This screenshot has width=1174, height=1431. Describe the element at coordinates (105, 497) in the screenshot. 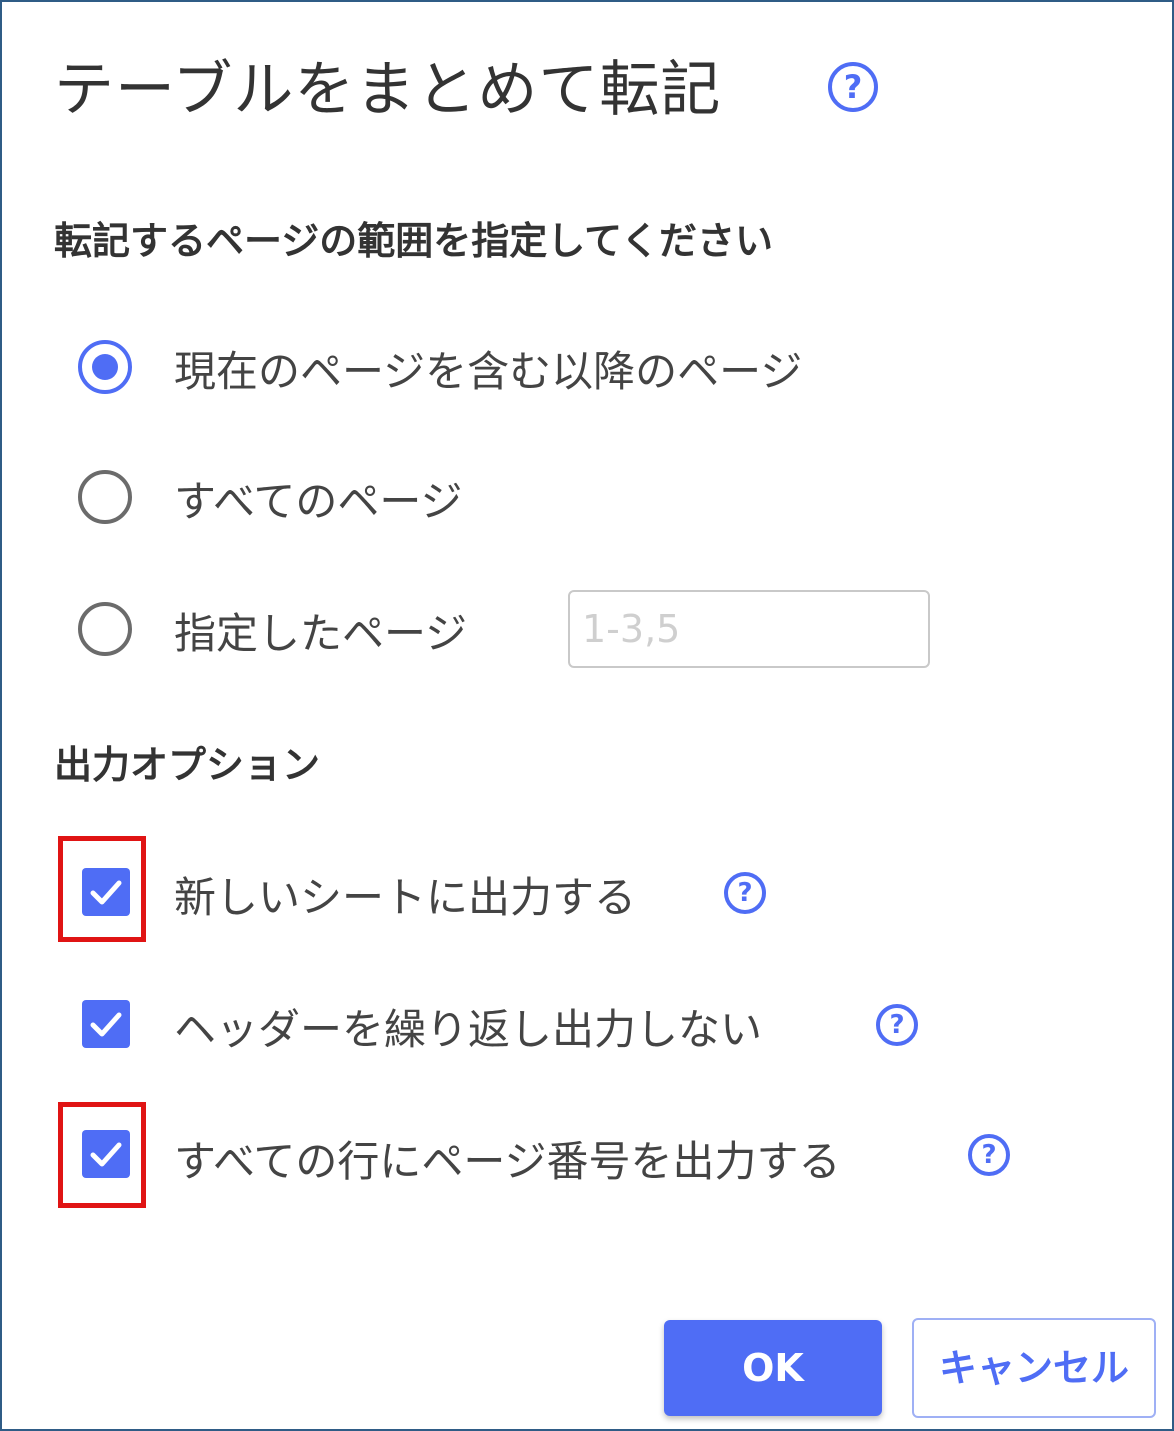

I see `radio-all-pages` at that location.